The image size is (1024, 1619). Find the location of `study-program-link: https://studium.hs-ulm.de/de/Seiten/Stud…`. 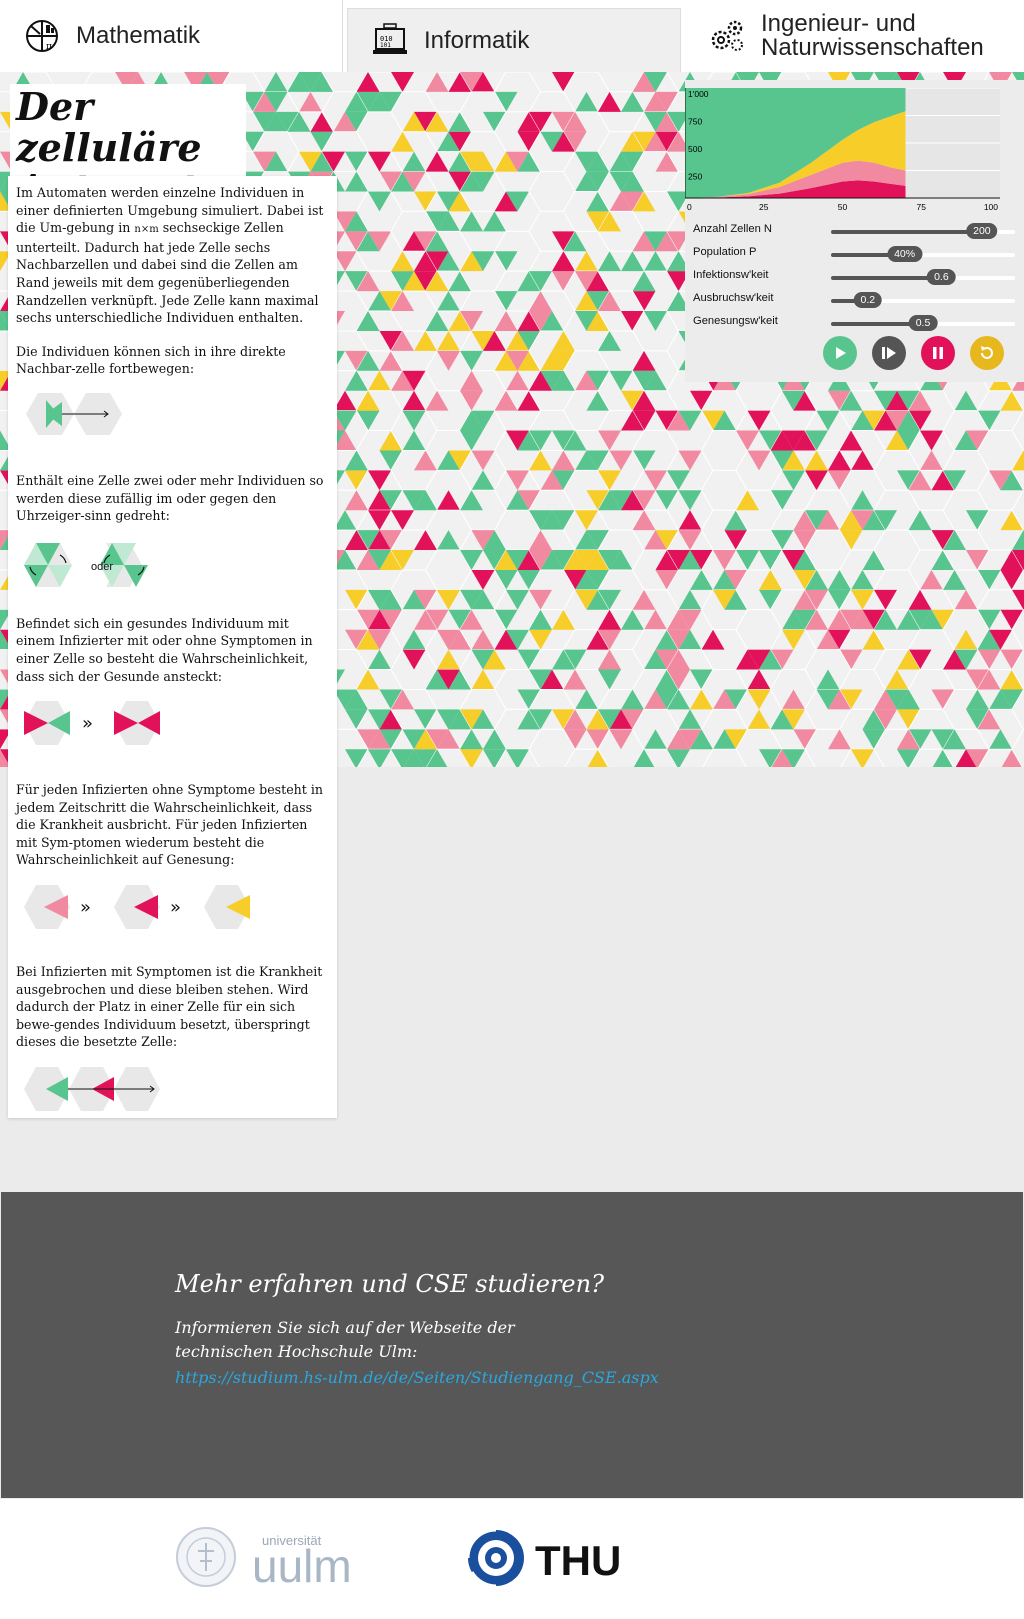

study-program-link: https://studium.hs-ulm.de/de/Seiten/Stud… is located at coordinates (417, 1377).